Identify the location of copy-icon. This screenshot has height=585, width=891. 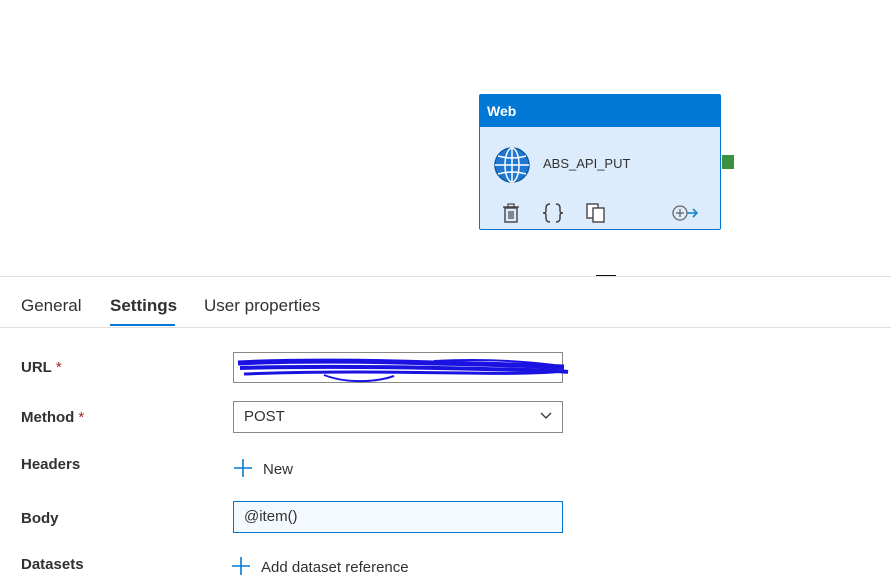
(596, 213).